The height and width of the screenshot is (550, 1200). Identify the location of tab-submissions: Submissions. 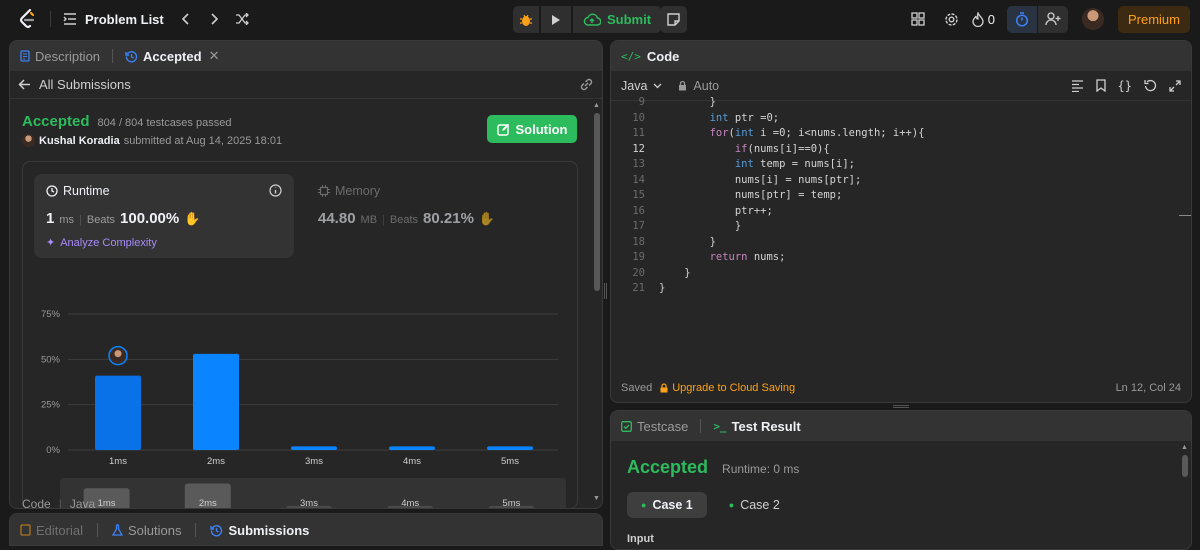
(259, 530).